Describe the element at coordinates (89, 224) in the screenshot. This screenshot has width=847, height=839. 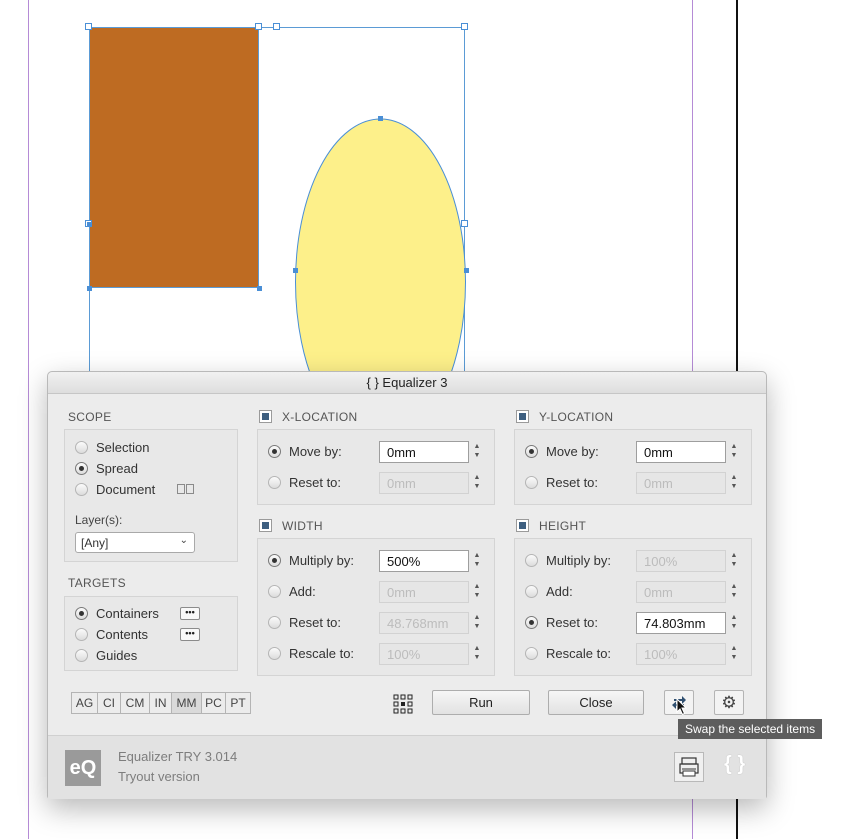
I see `anchor-rect-left` at that location.